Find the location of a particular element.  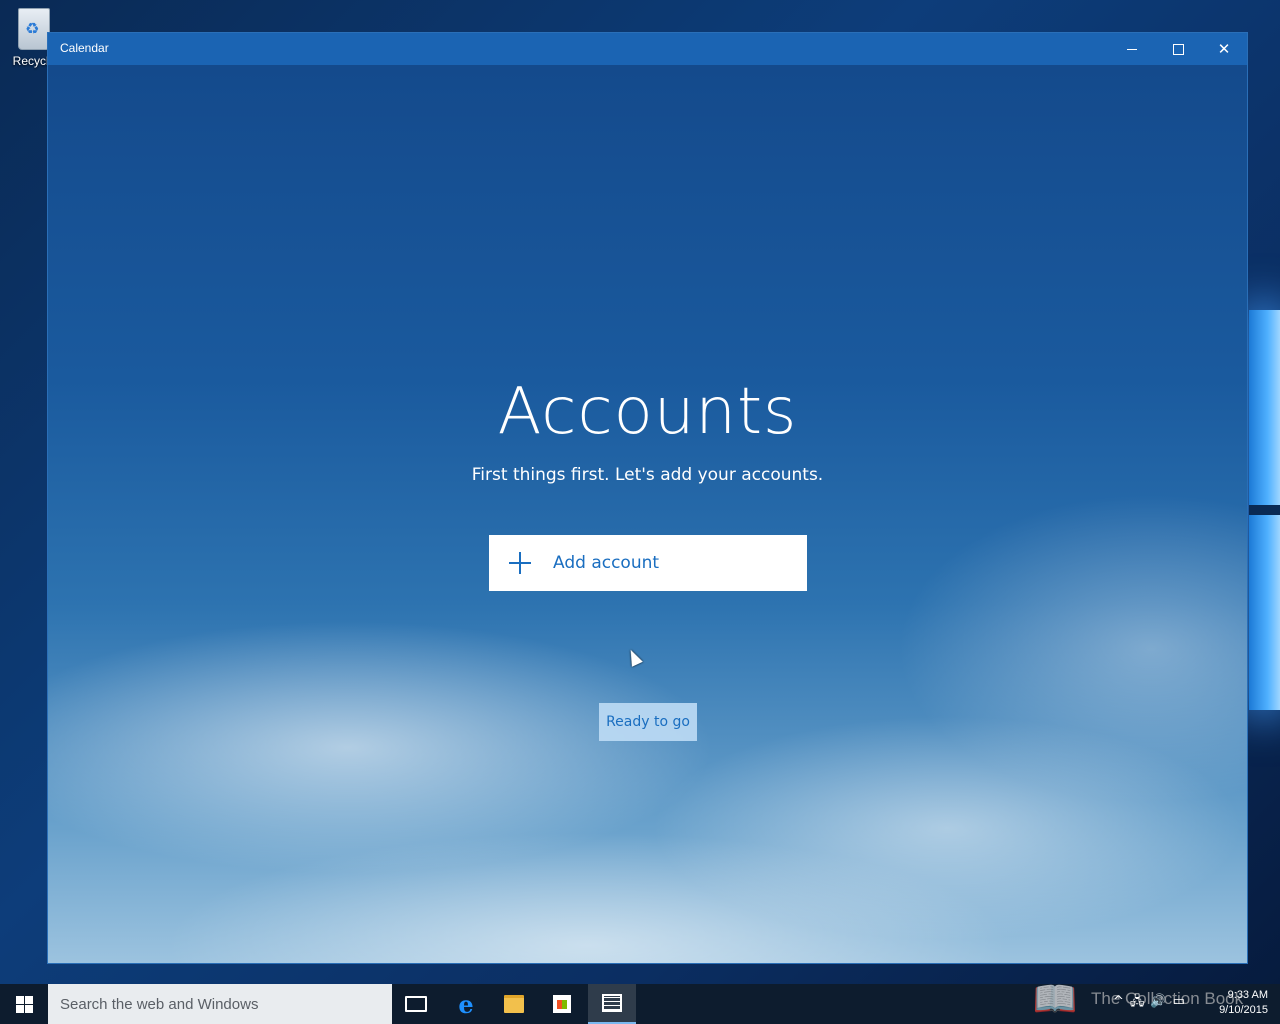

file-explorer-icon is located at coordinates (514, 1004).